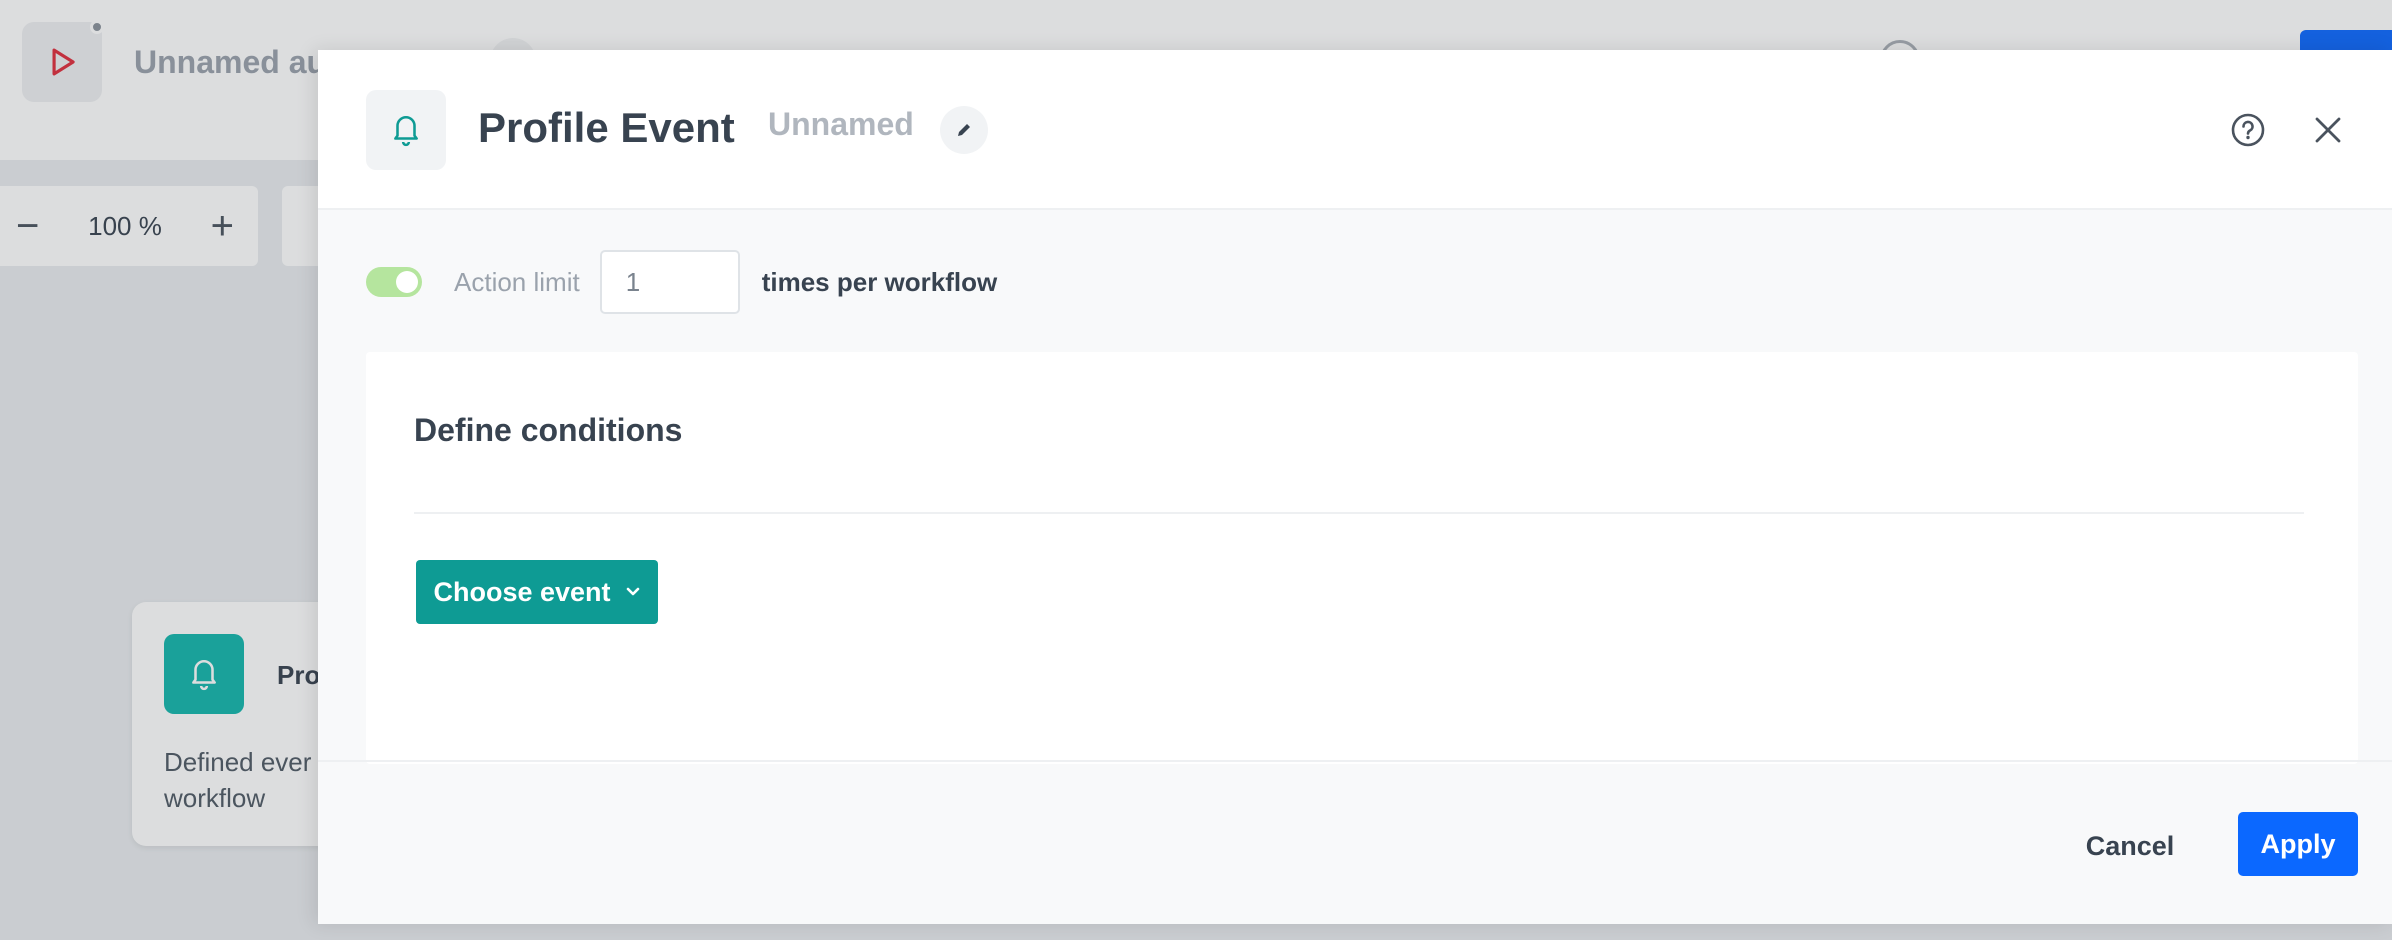 This screenshot has width=2392, height=940. Describe the element at coordinates (606, 127) in the screenshot. I see `modal-title: Profile Event` at that location.